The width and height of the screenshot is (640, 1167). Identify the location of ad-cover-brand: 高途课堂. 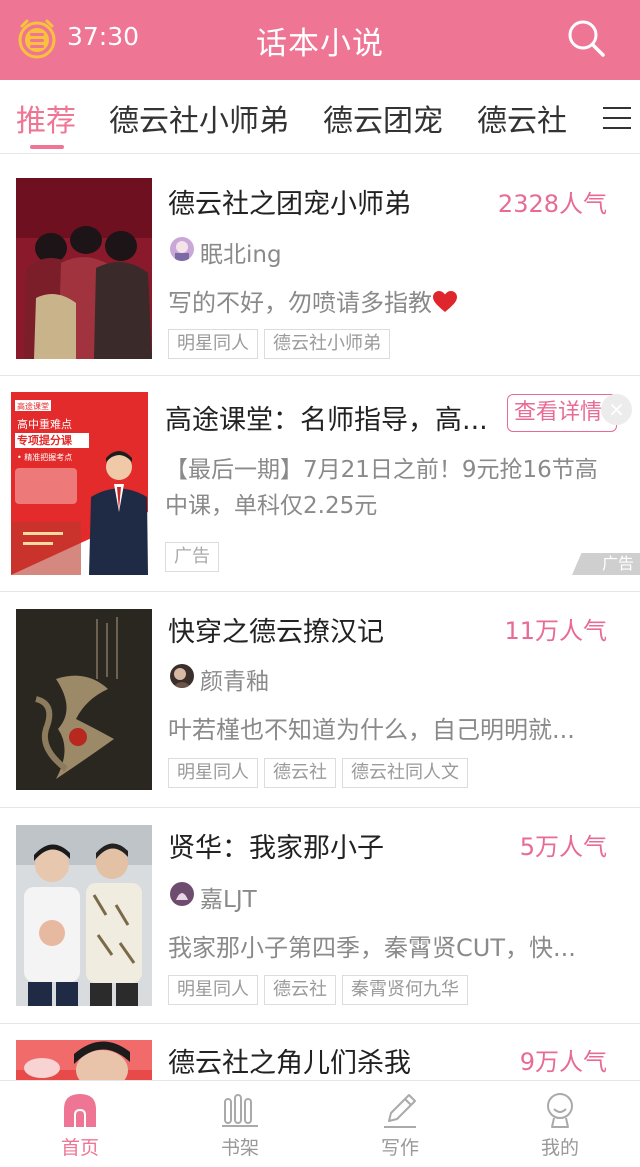
(33, 406).